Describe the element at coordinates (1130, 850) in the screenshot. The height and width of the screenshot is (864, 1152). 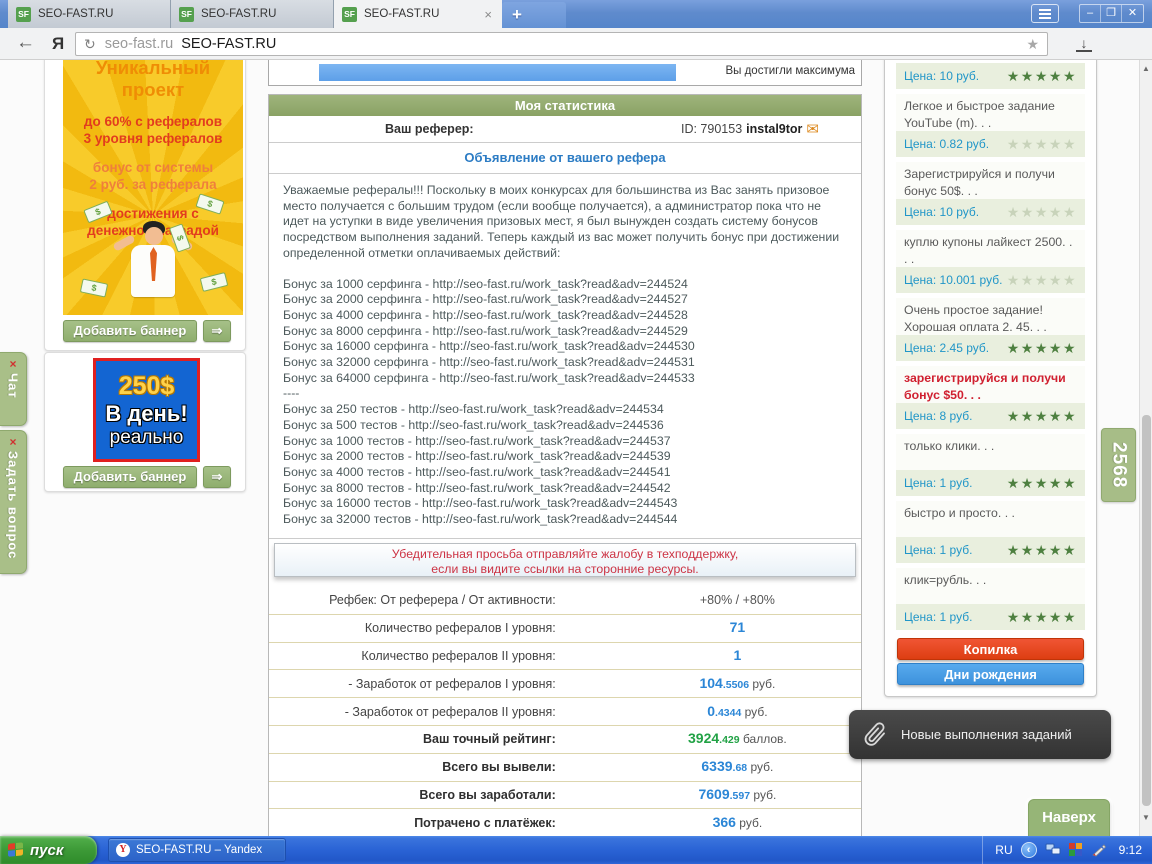
I see `clock: 9:12` at that location.